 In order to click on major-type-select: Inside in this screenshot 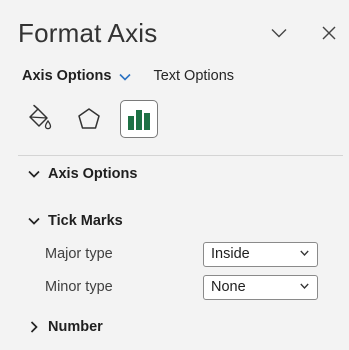, I will do `click(260, 254)`.